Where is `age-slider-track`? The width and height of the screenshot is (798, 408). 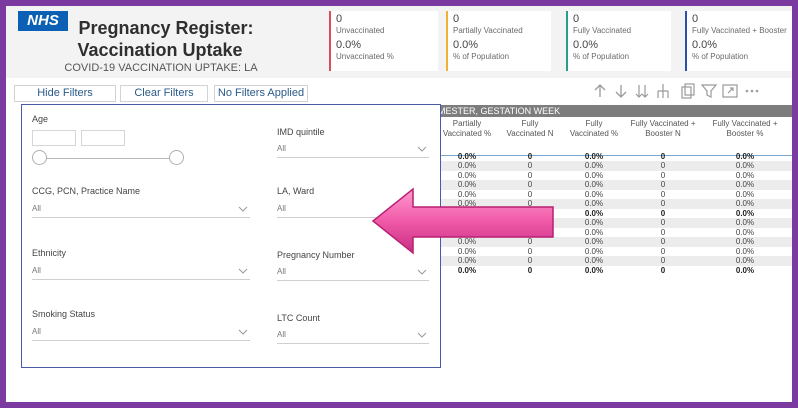 age-slider-track is located at coordinates (108, 158).